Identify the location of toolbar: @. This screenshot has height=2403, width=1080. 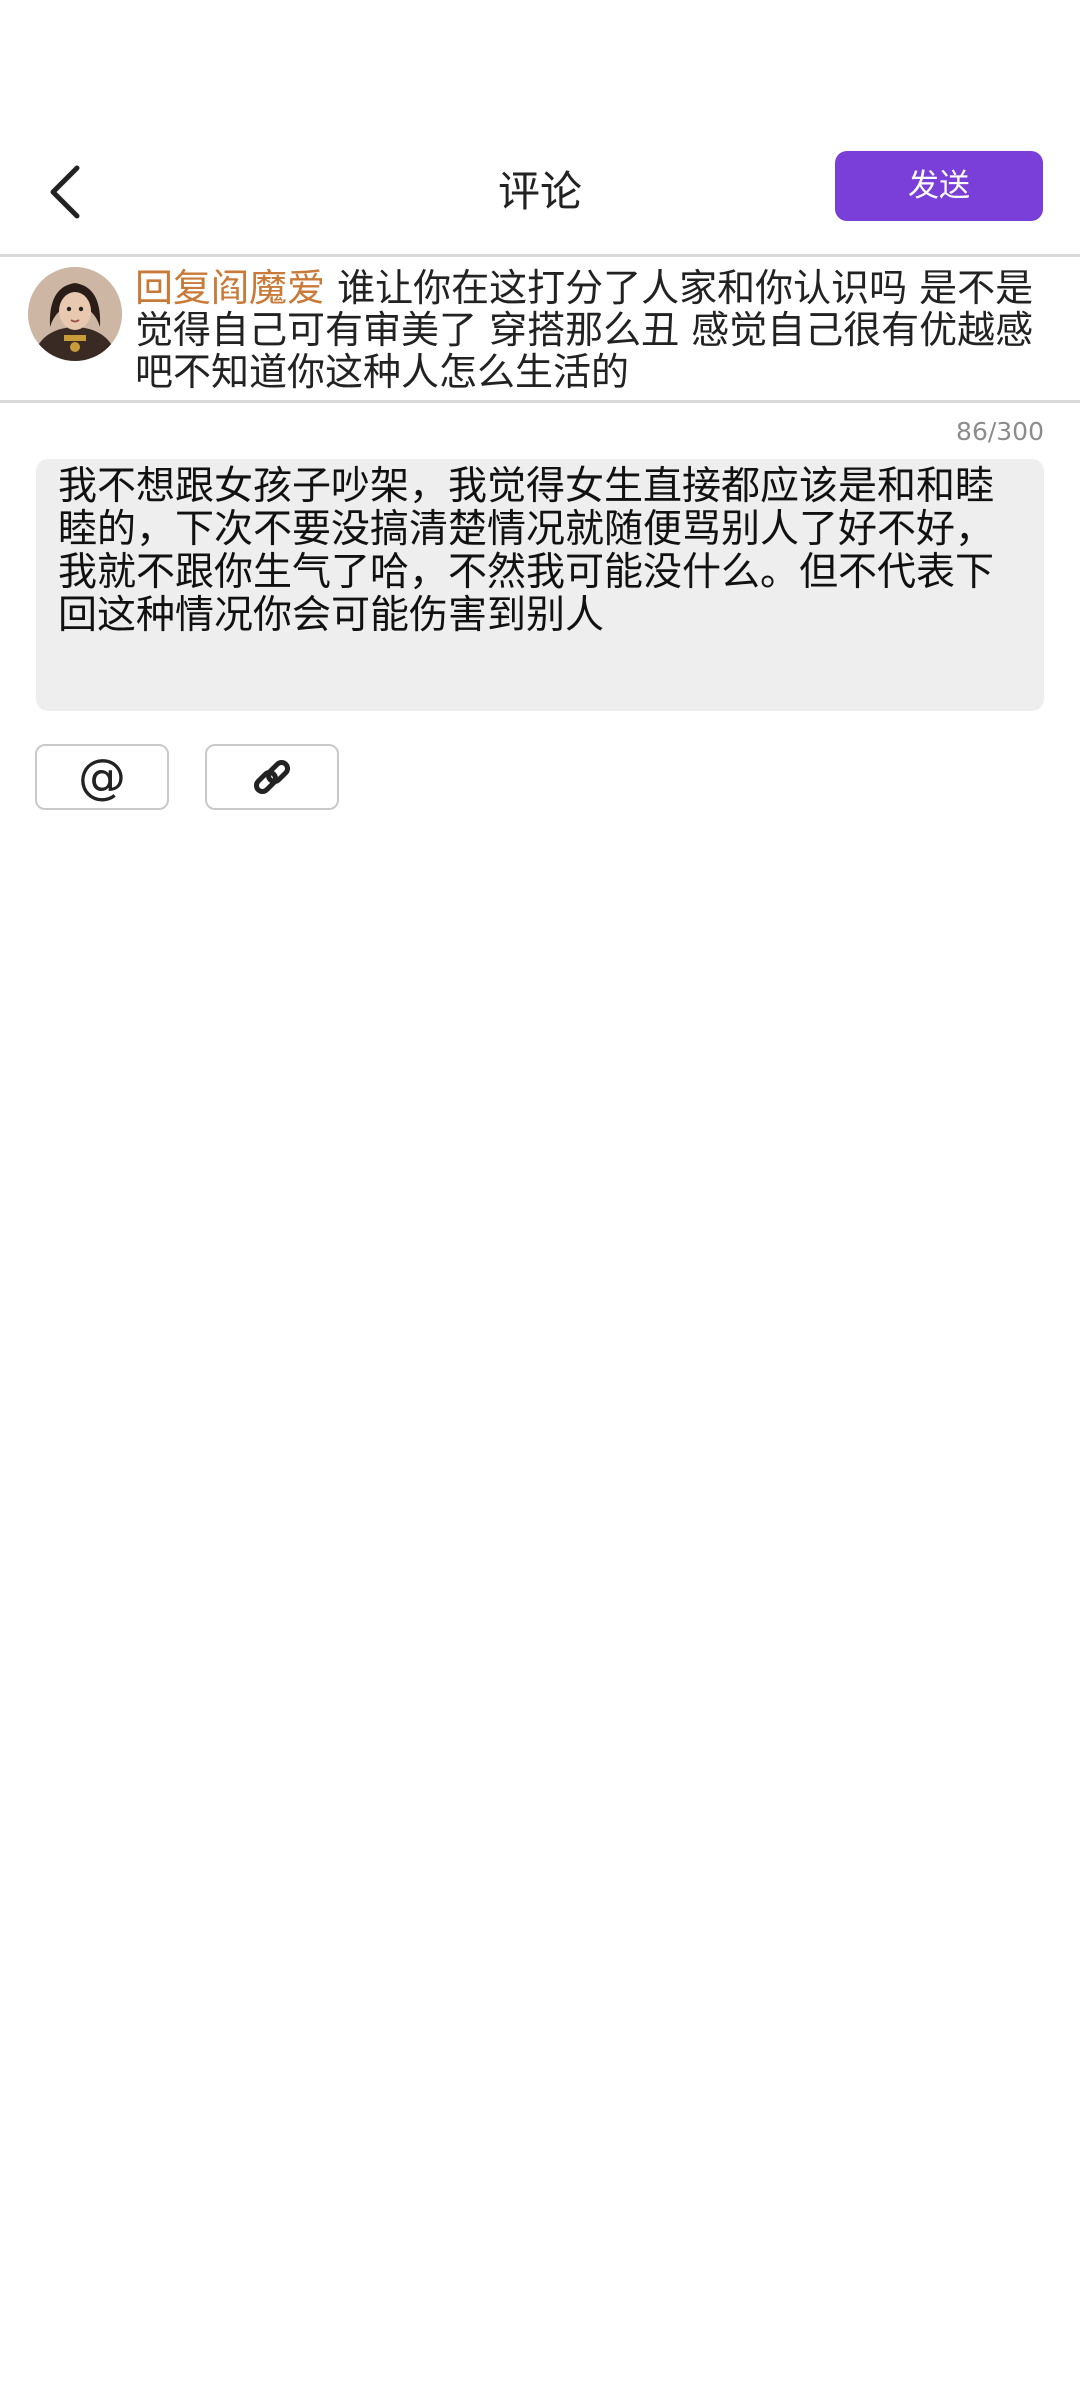
(540, 771).